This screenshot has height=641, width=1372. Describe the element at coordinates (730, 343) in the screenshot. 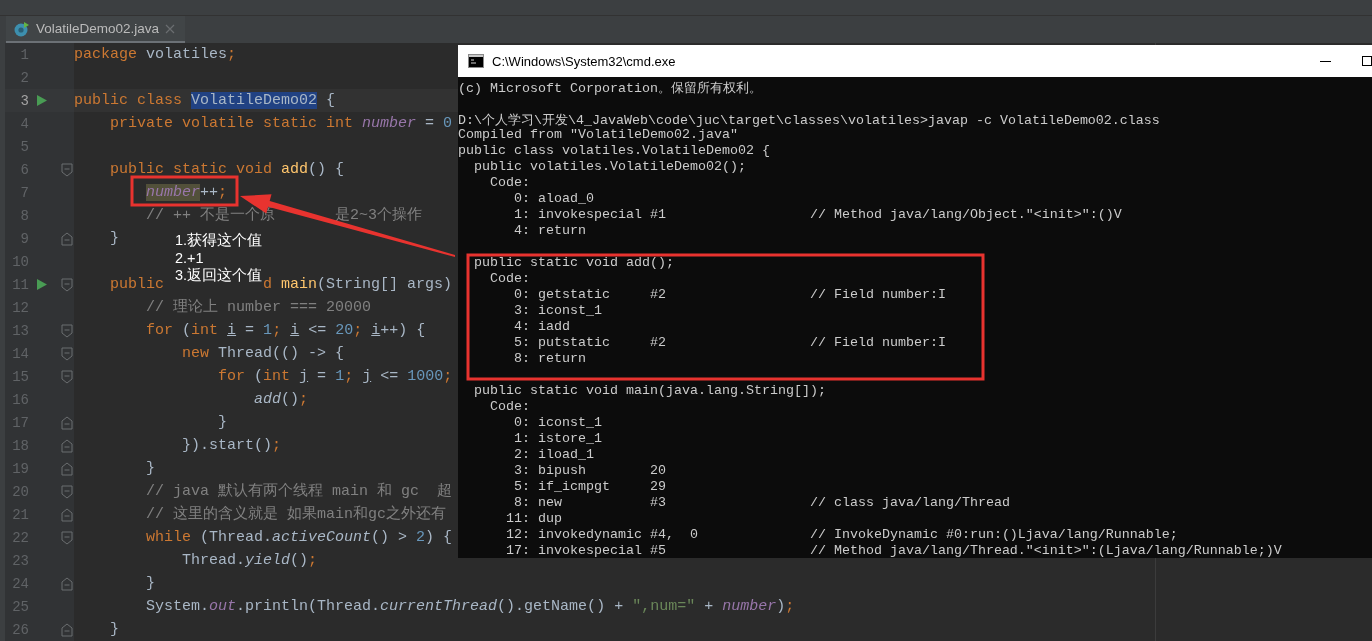

I see `console-line: 5: putstatic #2 // Field number:I` at that location.